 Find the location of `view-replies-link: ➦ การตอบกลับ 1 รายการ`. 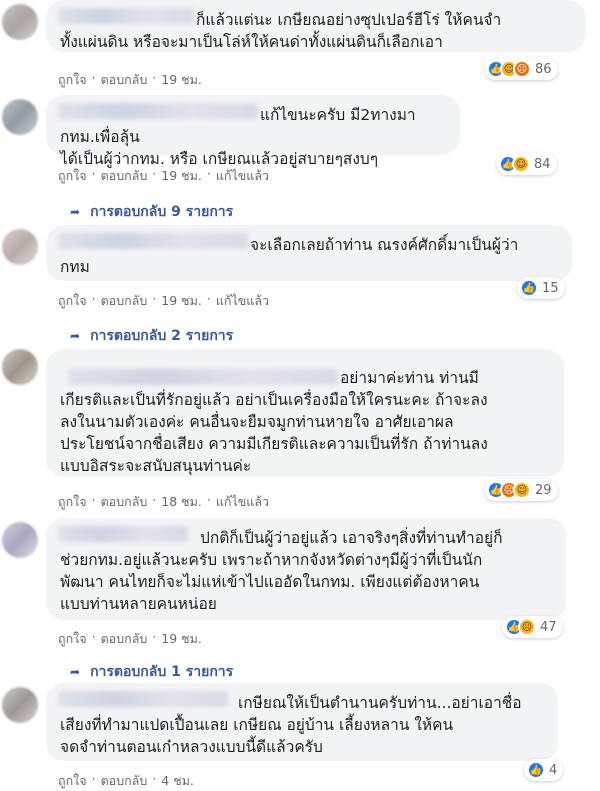

view-replies-link: ➦ การตอบกลับ 1 รายการ is located at coordinates (151, 672).